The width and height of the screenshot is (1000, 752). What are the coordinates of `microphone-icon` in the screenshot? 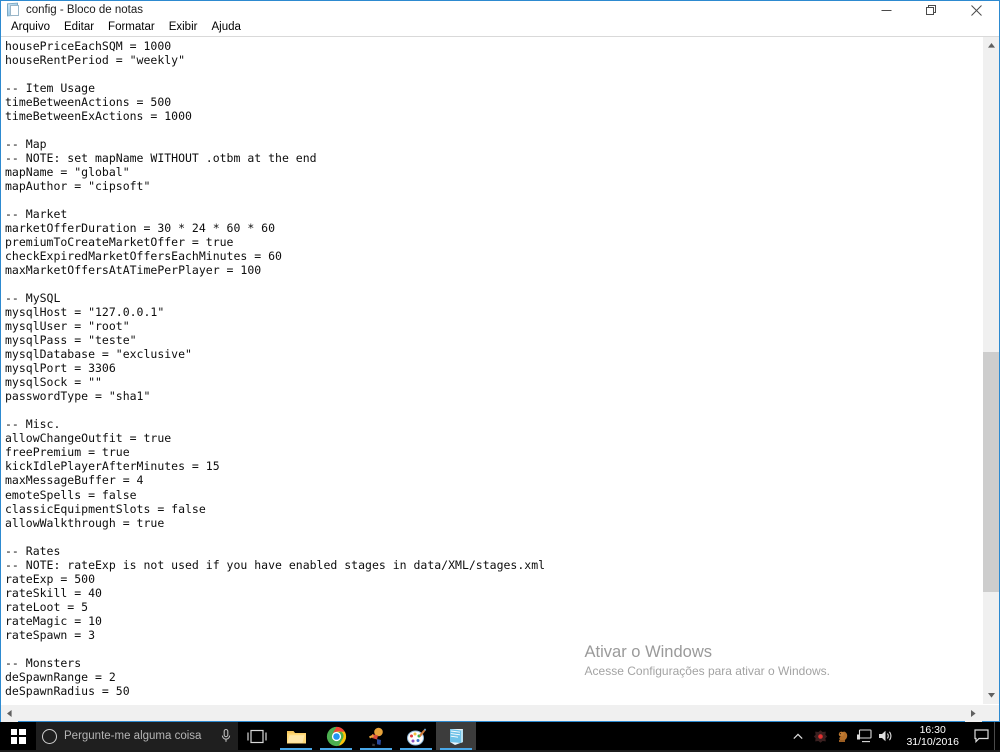 It's located at (226, 736).